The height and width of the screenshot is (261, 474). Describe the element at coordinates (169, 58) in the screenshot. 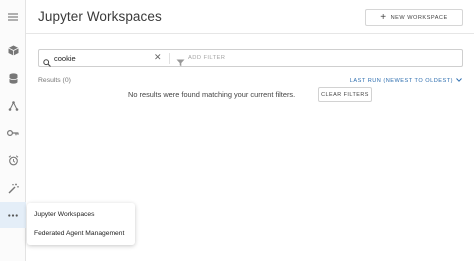

I see `search-divider` at that location.